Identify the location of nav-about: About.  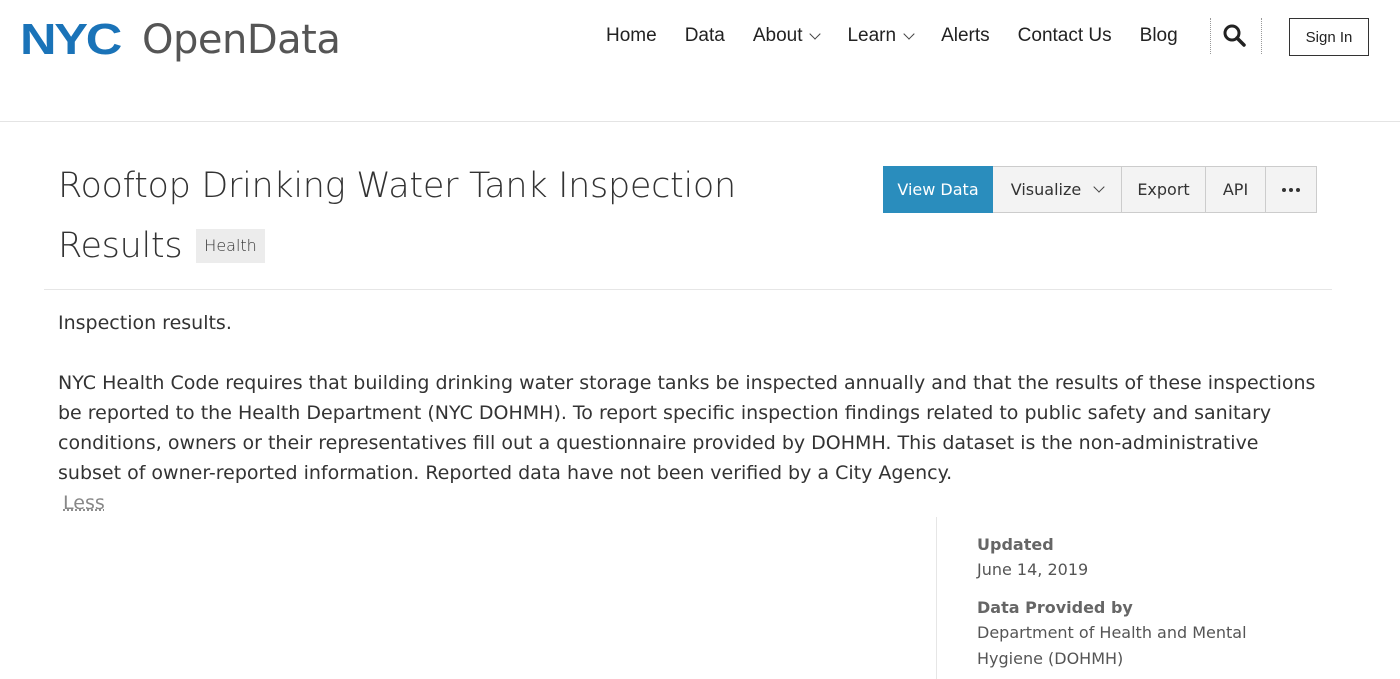
(787, 36).